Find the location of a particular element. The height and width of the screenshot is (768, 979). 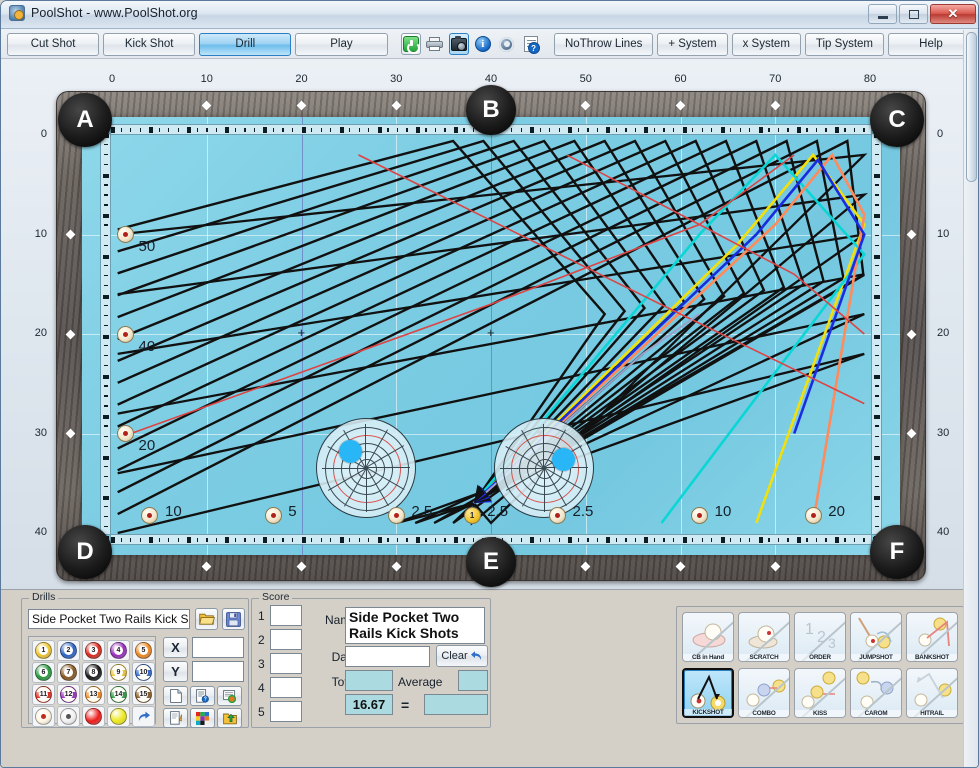

minimize-button is located at coordinates (882, 14).